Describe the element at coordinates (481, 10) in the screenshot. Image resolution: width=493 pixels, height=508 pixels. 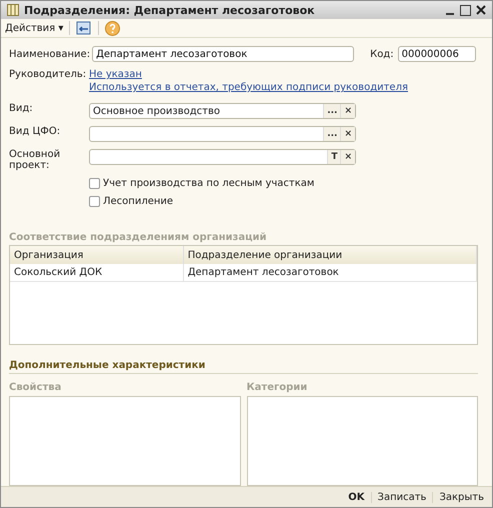
I see `close-icon` at that location.